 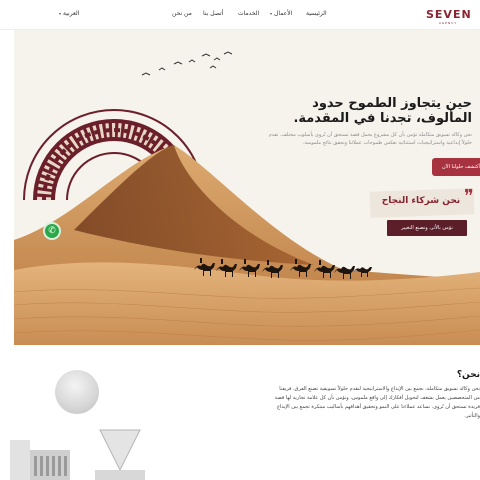 I want to click on building-illustration, so click(x=77, y=454).